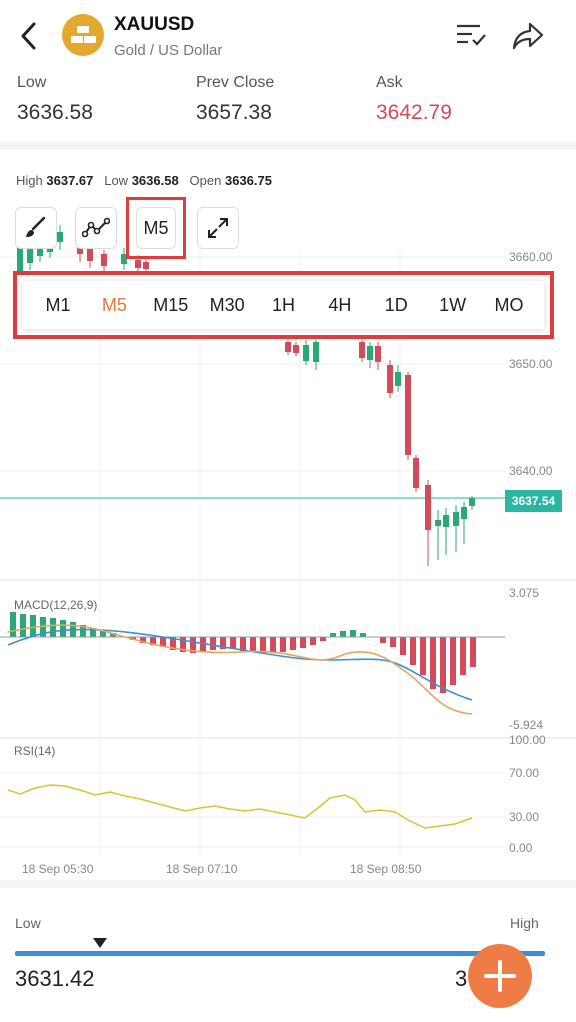 The height and width of the screenshot is (1022, 576). I want to click on current-price-tag: 3637.54, so click(533, 501).